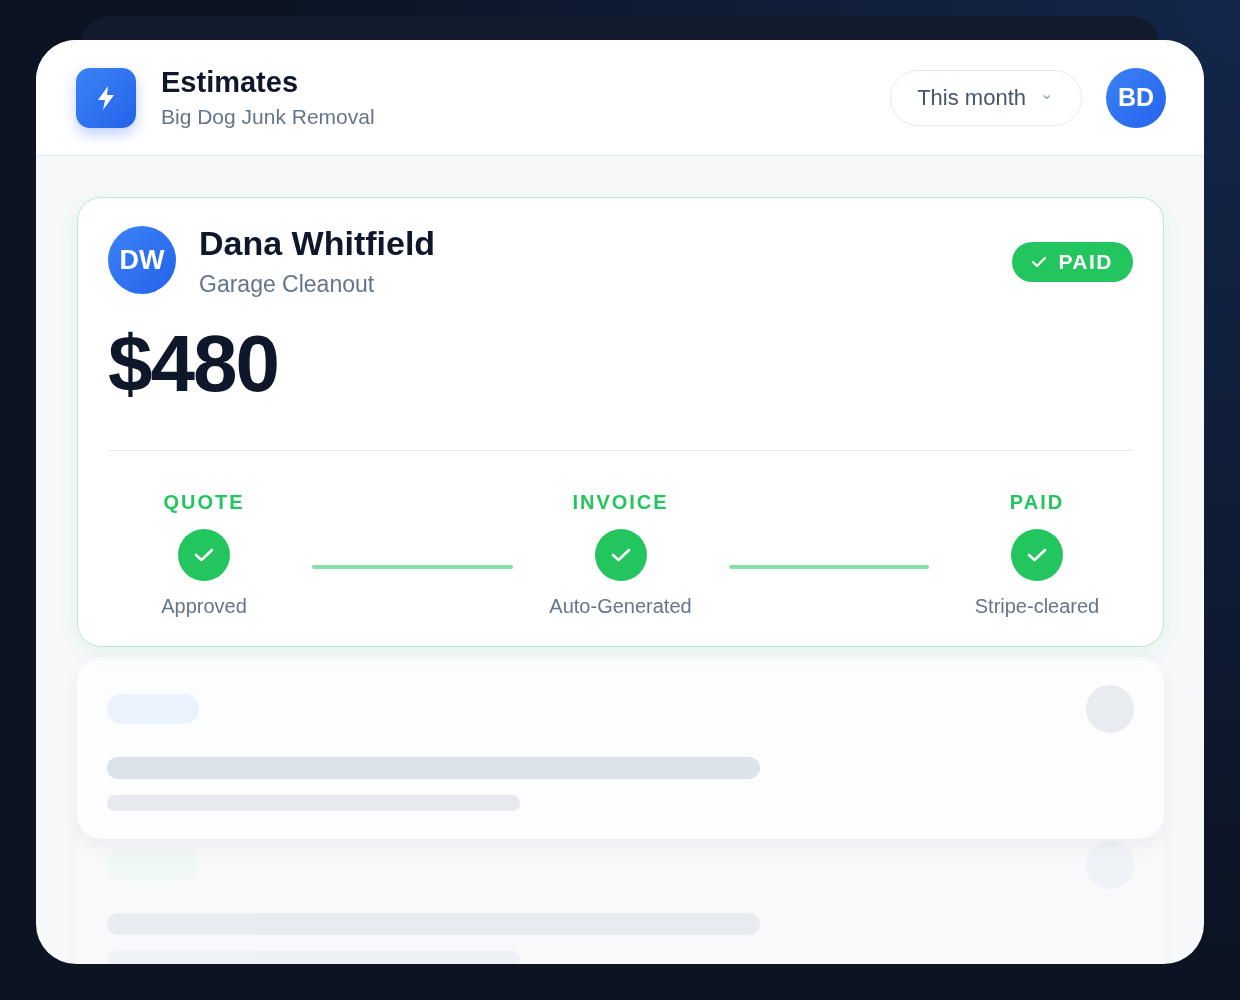 This screenshot has width=1240, height=1000. What do you see at coordinates (142, 260) in the screenshot?
I see `customer-avatar: DW` at bounding box center [142, 260].